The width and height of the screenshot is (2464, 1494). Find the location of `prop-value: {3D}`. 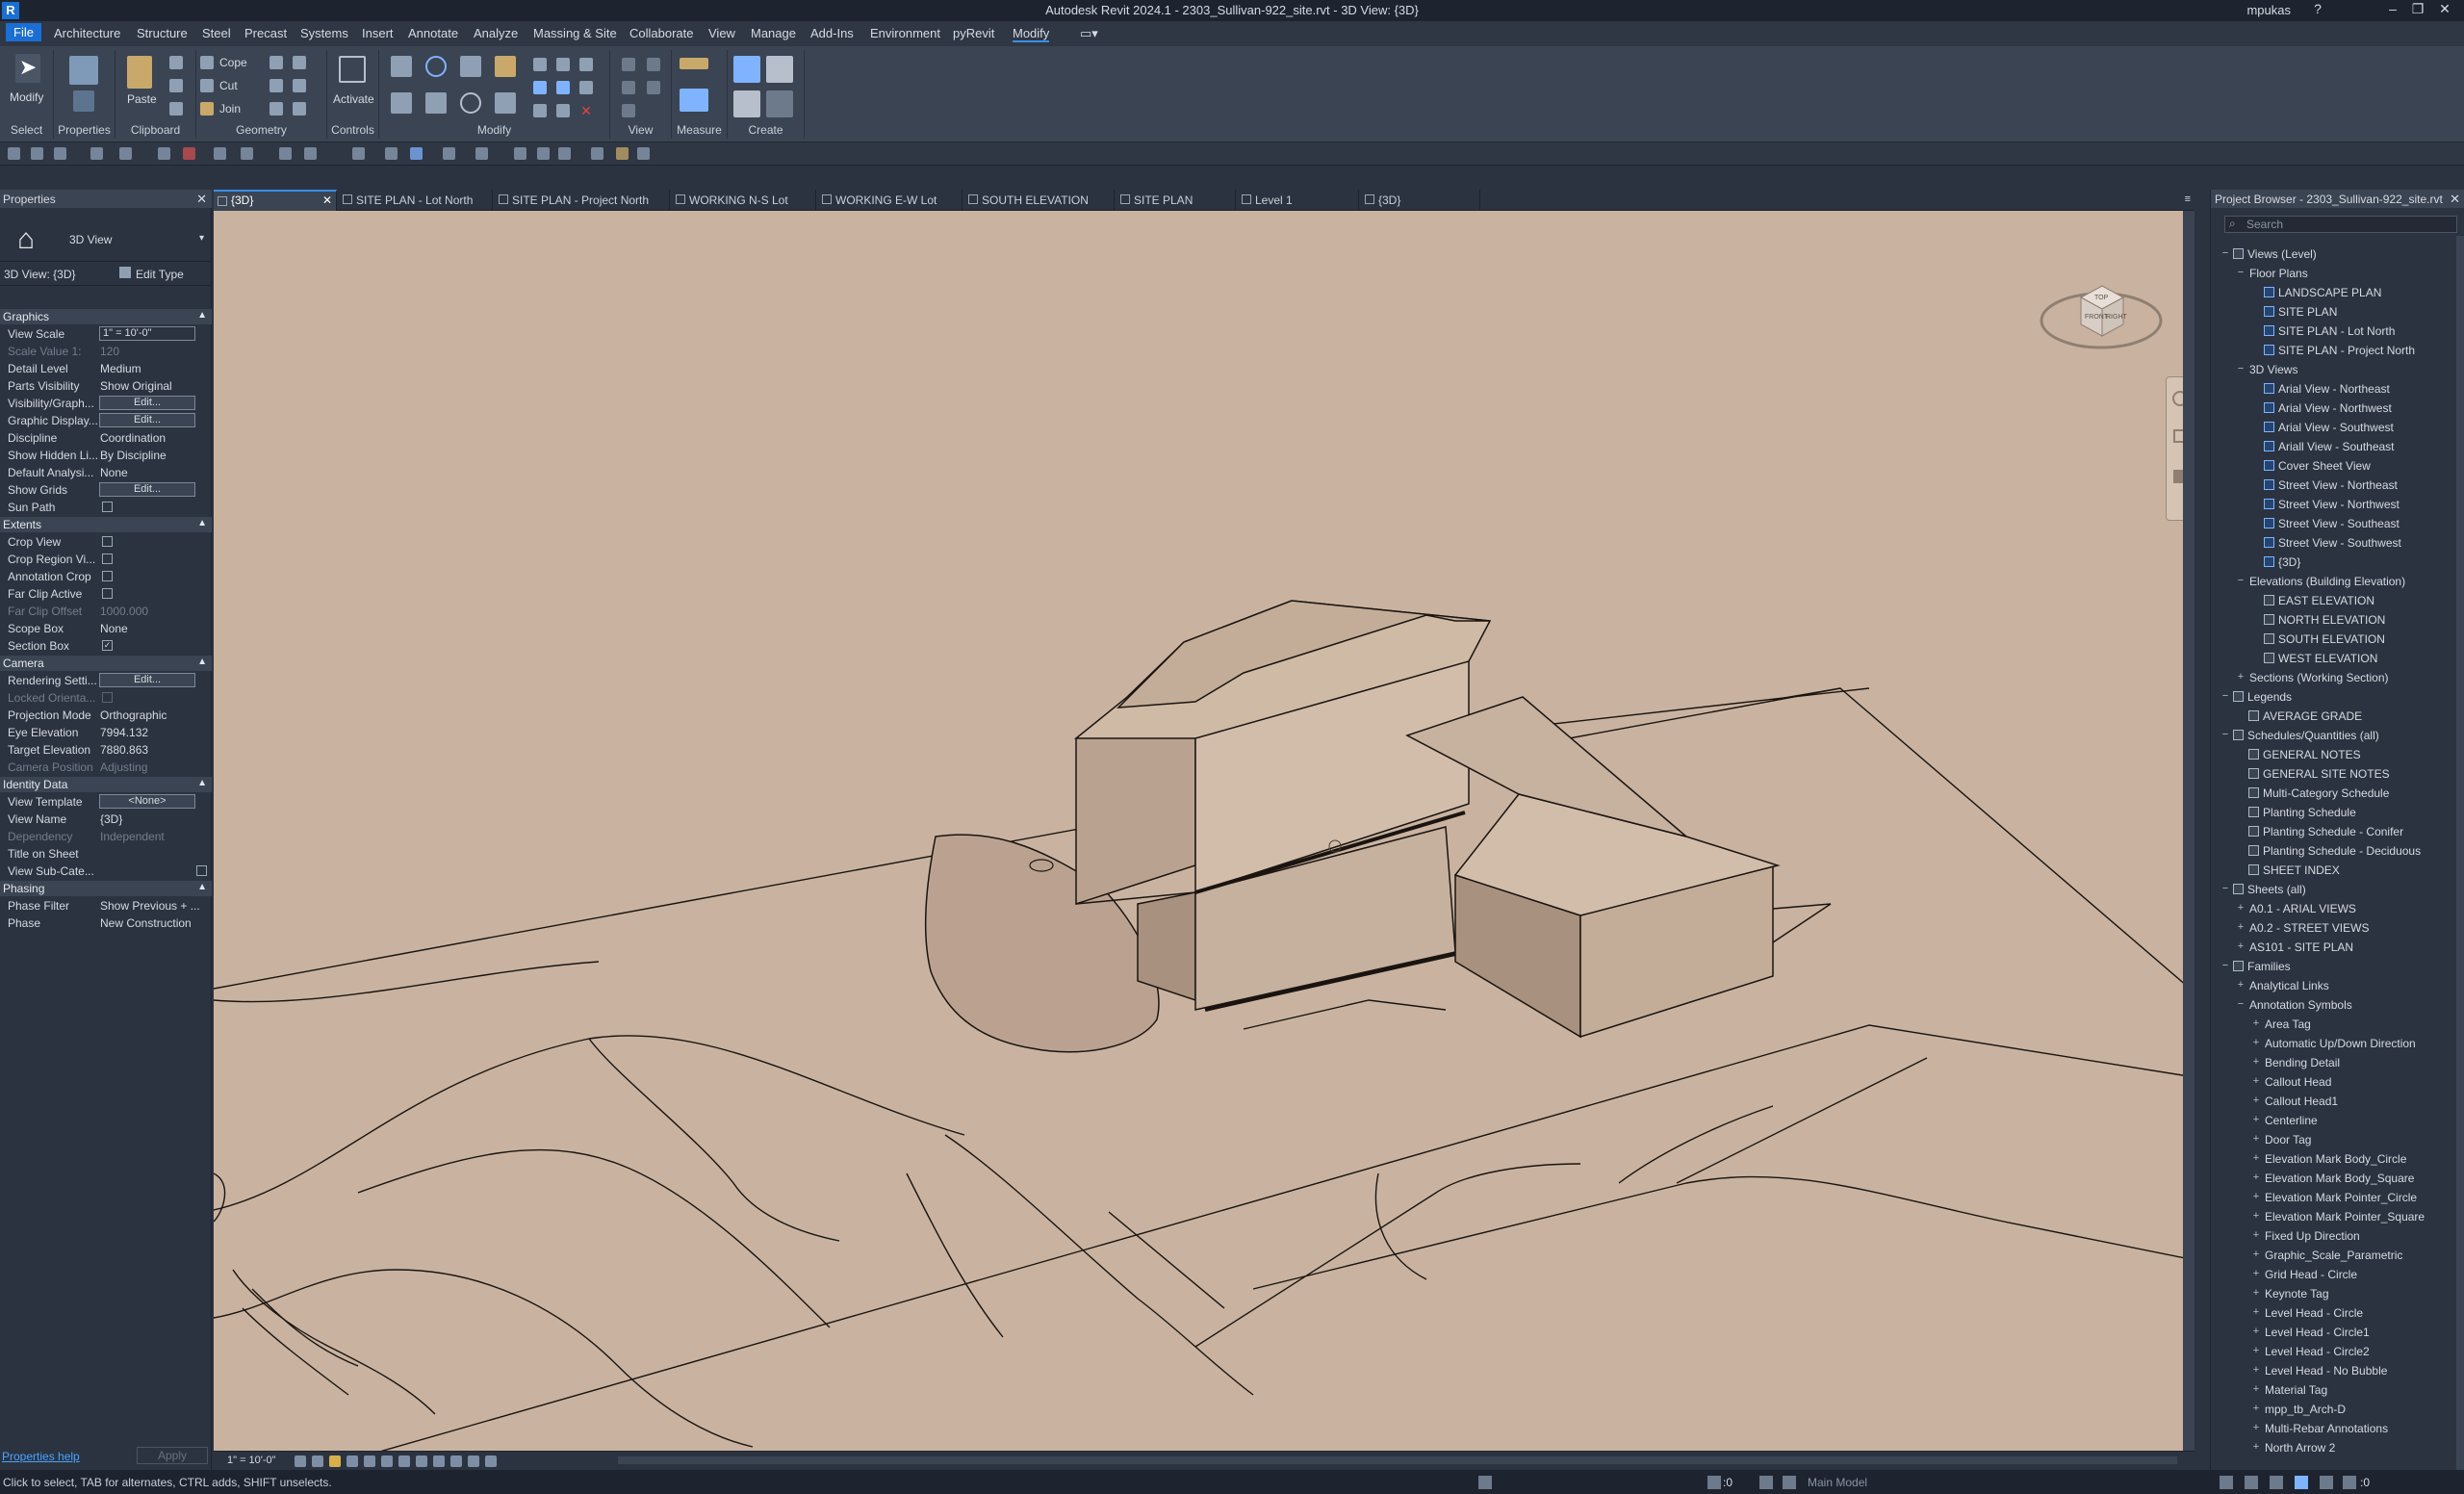

prop-value: {3D} is located at coordinates (153, 819).